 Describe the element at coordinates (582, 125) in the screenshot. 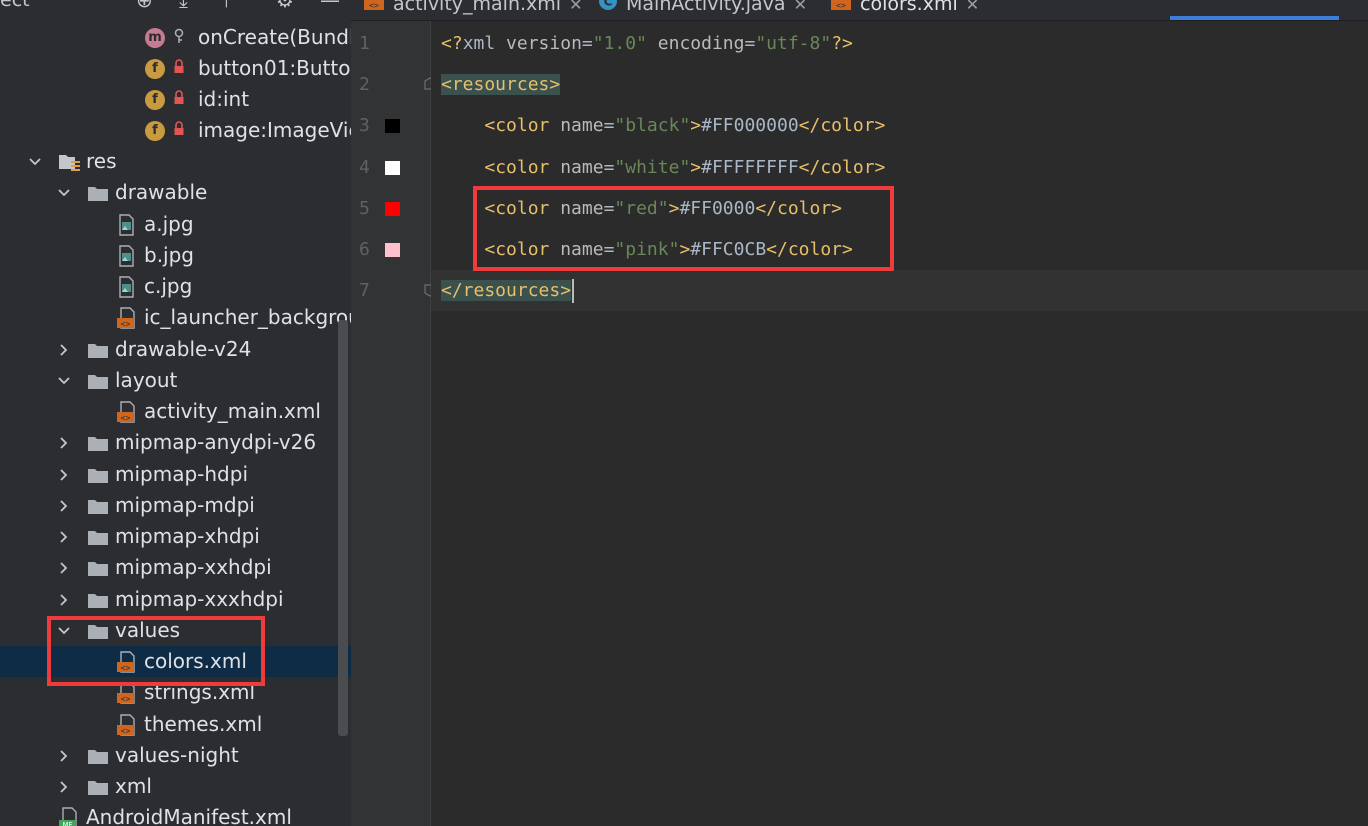

I see `code-token: name` at that location.